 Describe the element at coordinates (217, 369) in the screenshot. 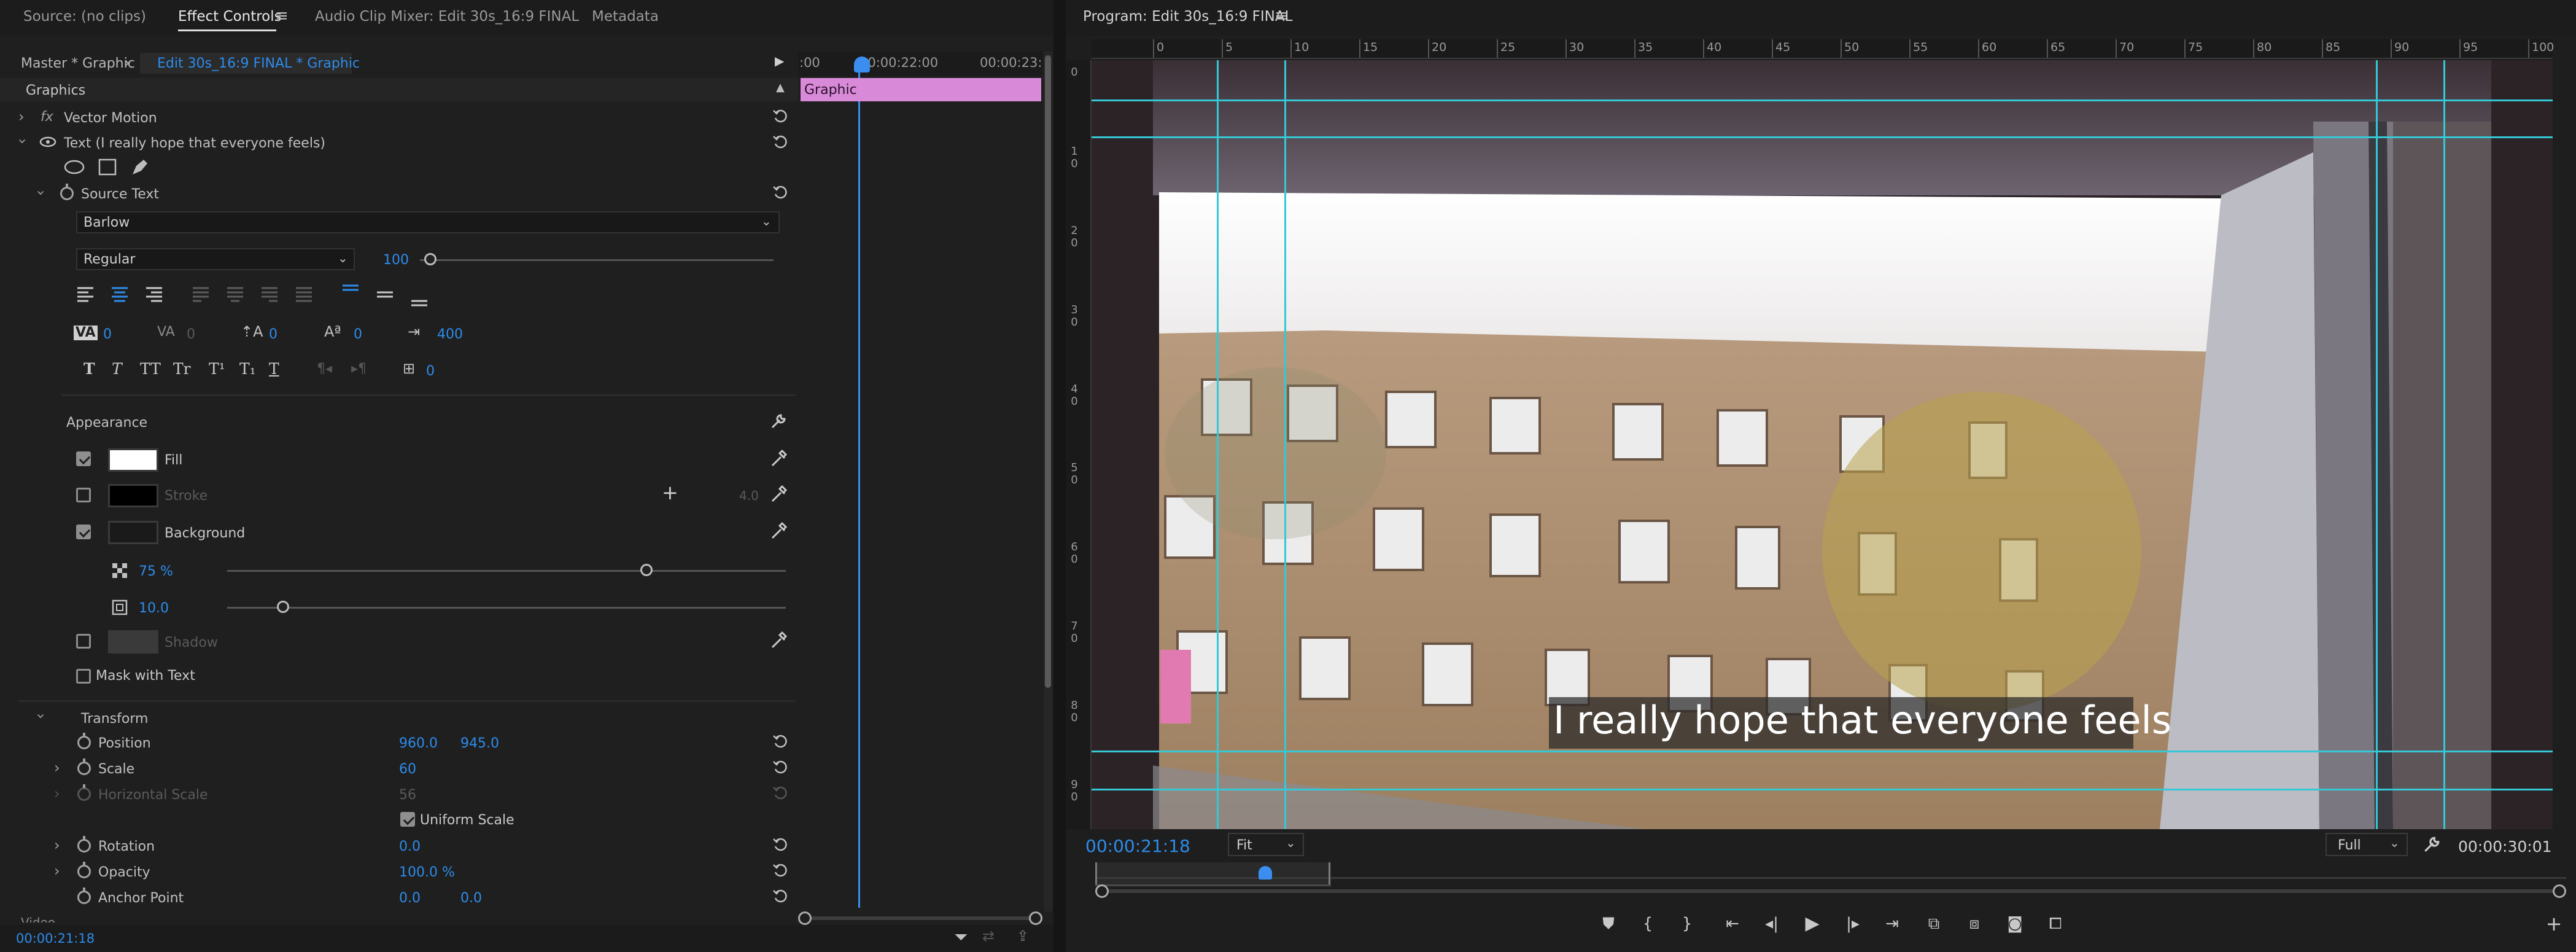

I see `superscript-button: T¹` at that location.